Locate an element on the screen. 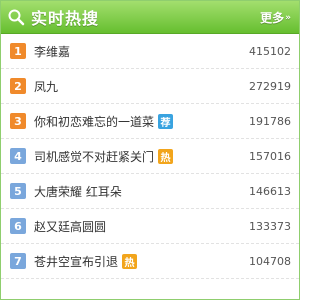  search-count: 146613 is located at coordinates (270, 191).